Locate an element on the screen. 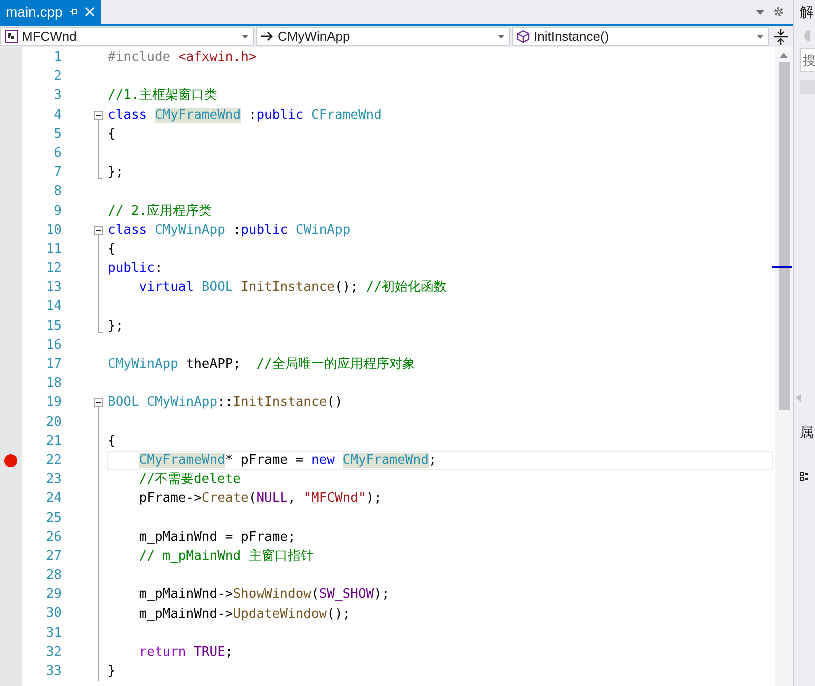  line-number: 33 is located at coordinates (53, 672).